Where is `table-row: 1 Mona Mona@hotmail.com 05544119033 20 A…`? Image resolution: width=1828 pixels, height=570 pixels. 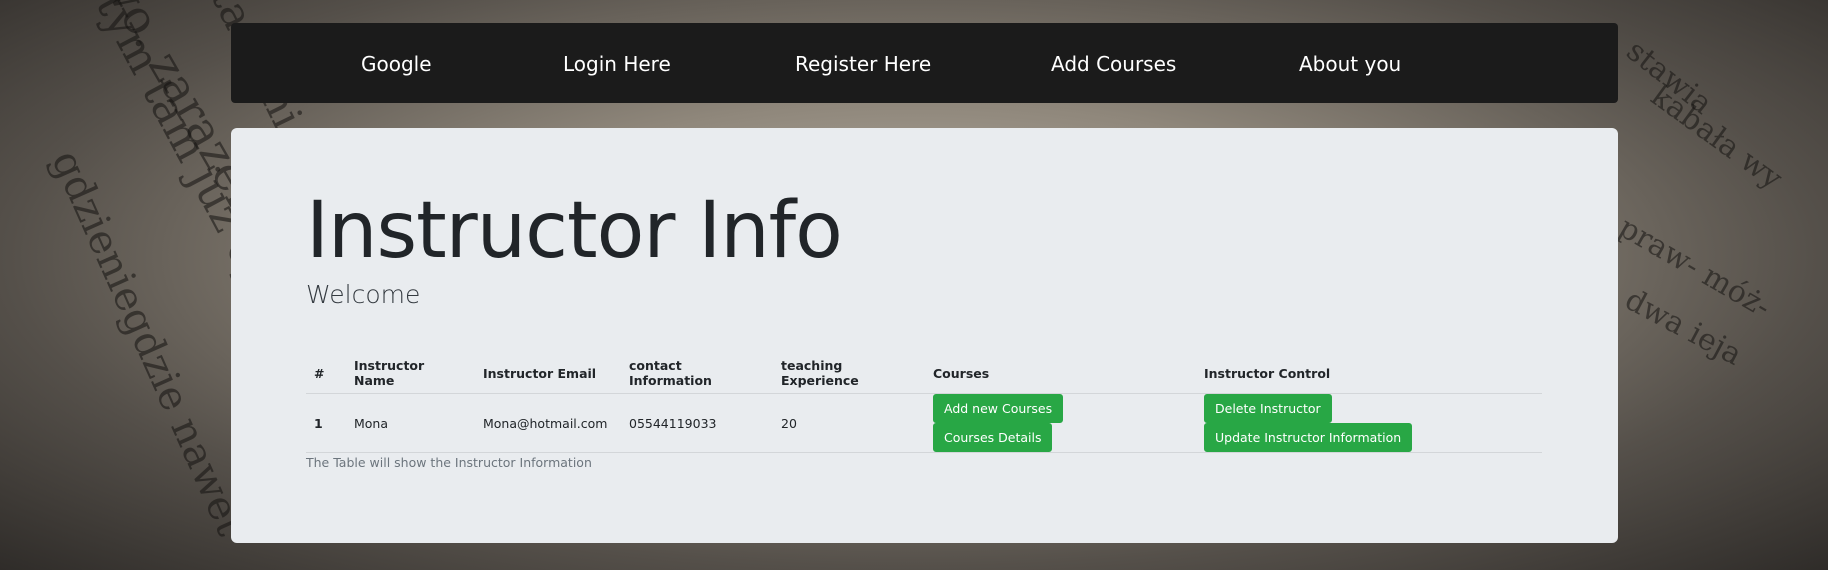
table-row: 1 Mona Mona@hotmail.com 05544119033 20 A… is located at coordinates (924, 423).